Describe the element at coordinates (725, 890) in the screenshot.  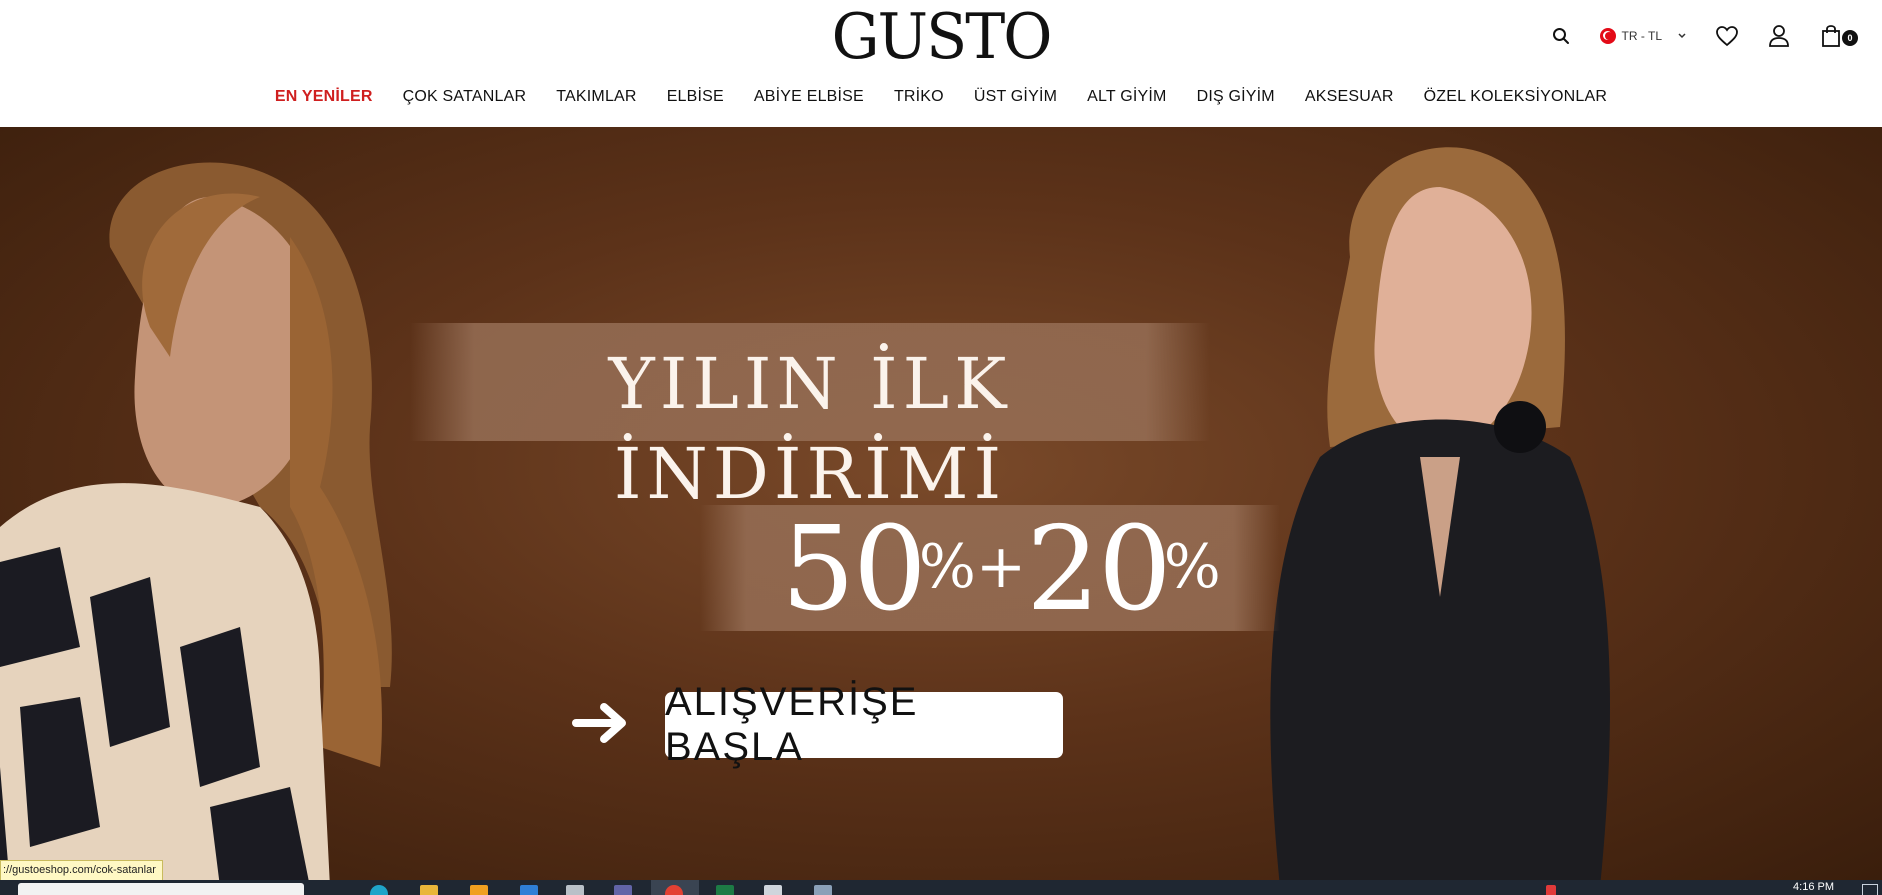
I see `taskbar-excel-icon` at that location.